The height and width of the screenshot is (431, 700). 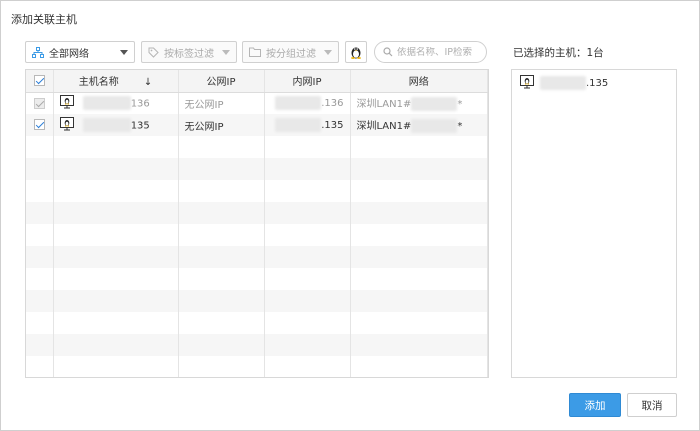 I want to click on selected-host-redacted, so click(x=563, y=83).